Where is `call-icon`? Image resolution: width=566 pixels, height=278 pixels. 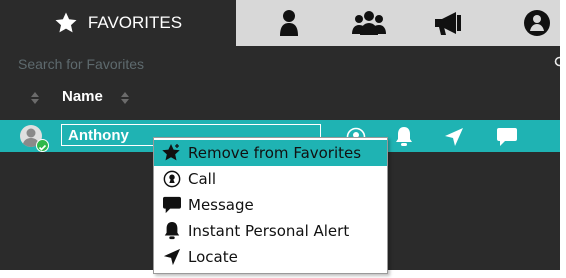 call-icon is located at coordinates (172, 179).